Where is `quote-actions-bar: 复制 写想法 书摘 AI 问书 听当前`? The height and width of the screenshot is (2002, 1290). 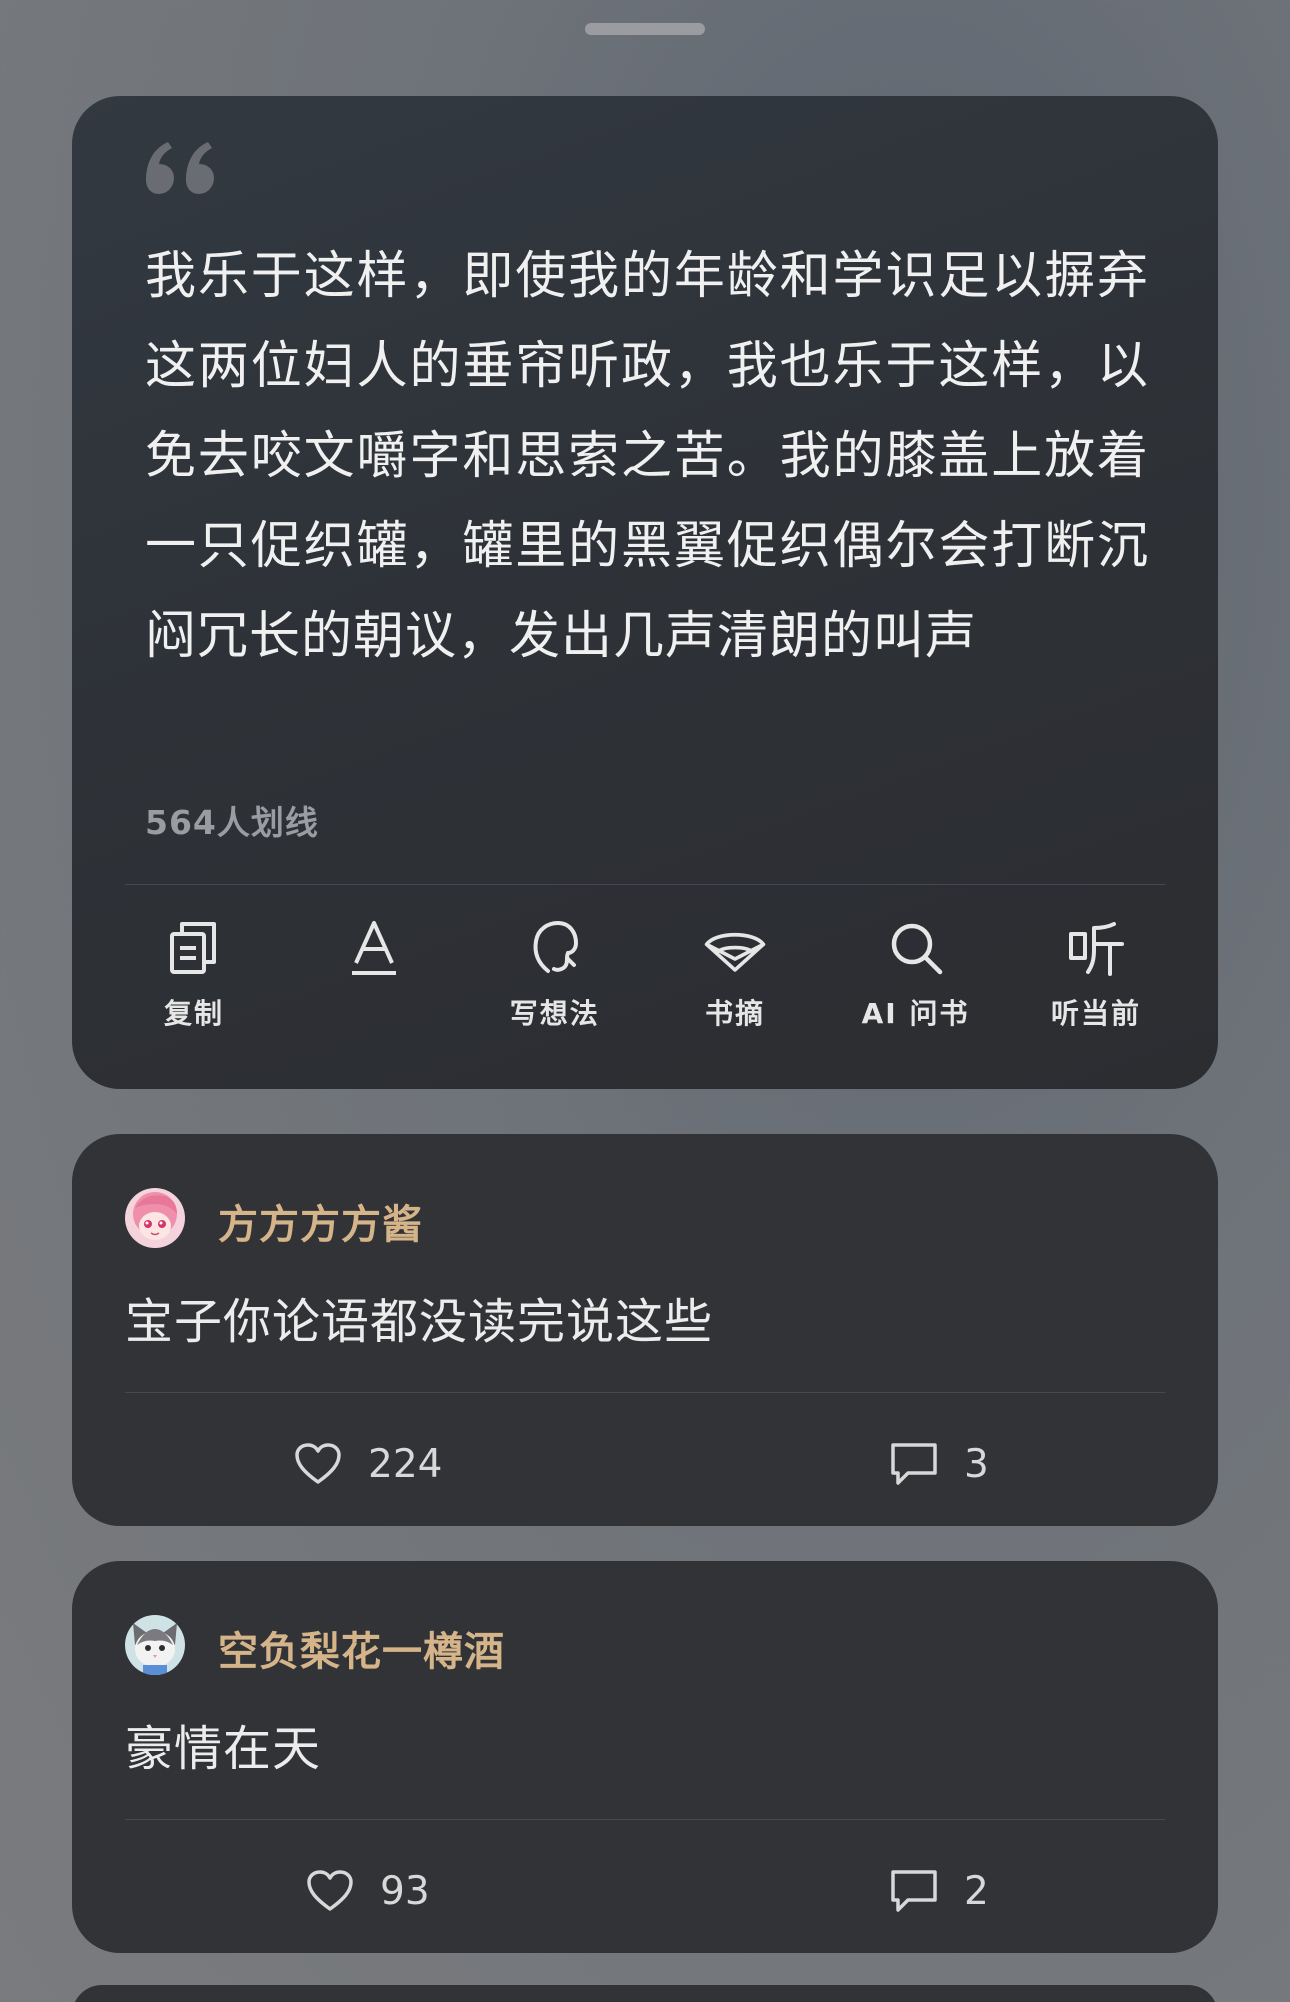 quote-actions-bar: 复制 写想法 书摘 AI 问书 听当前 is located at coordinates (645, 986).